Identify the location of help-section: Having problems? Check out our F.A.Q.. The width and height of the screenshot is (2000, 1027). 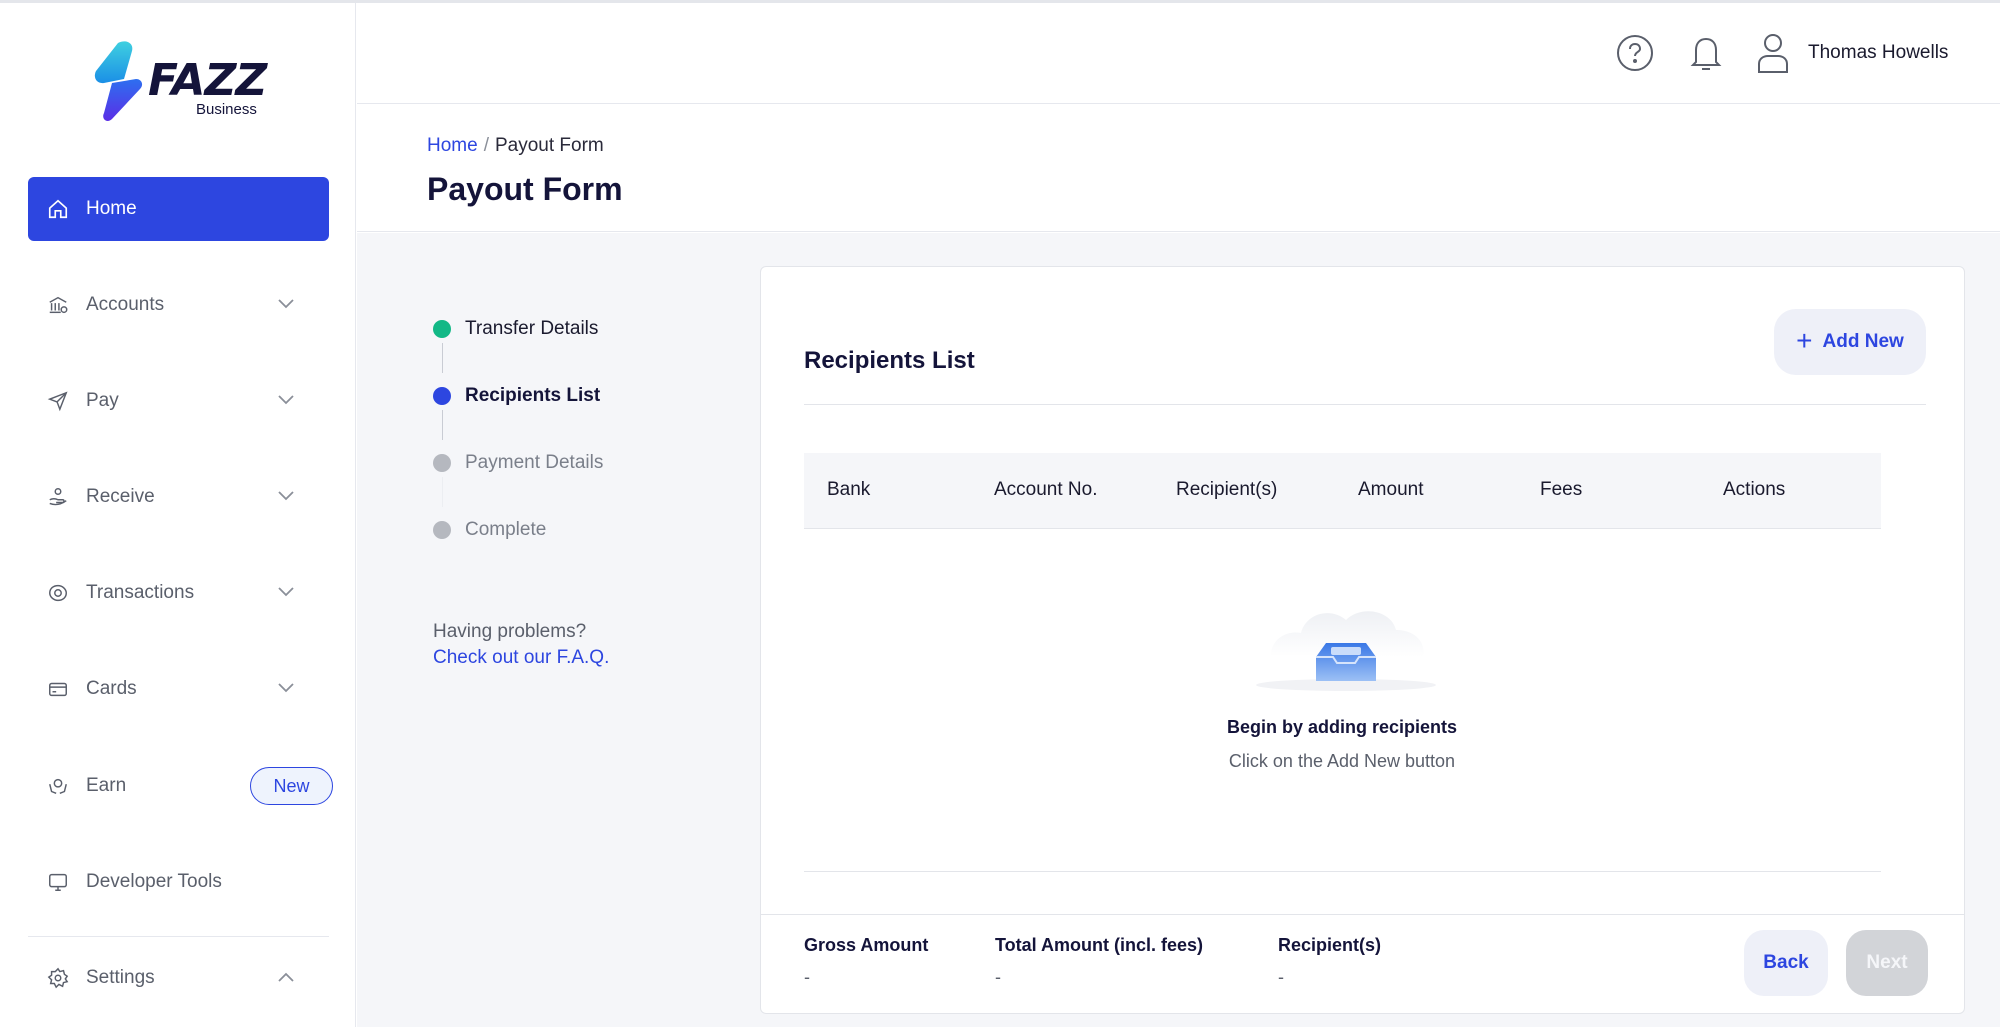
(521, 645).